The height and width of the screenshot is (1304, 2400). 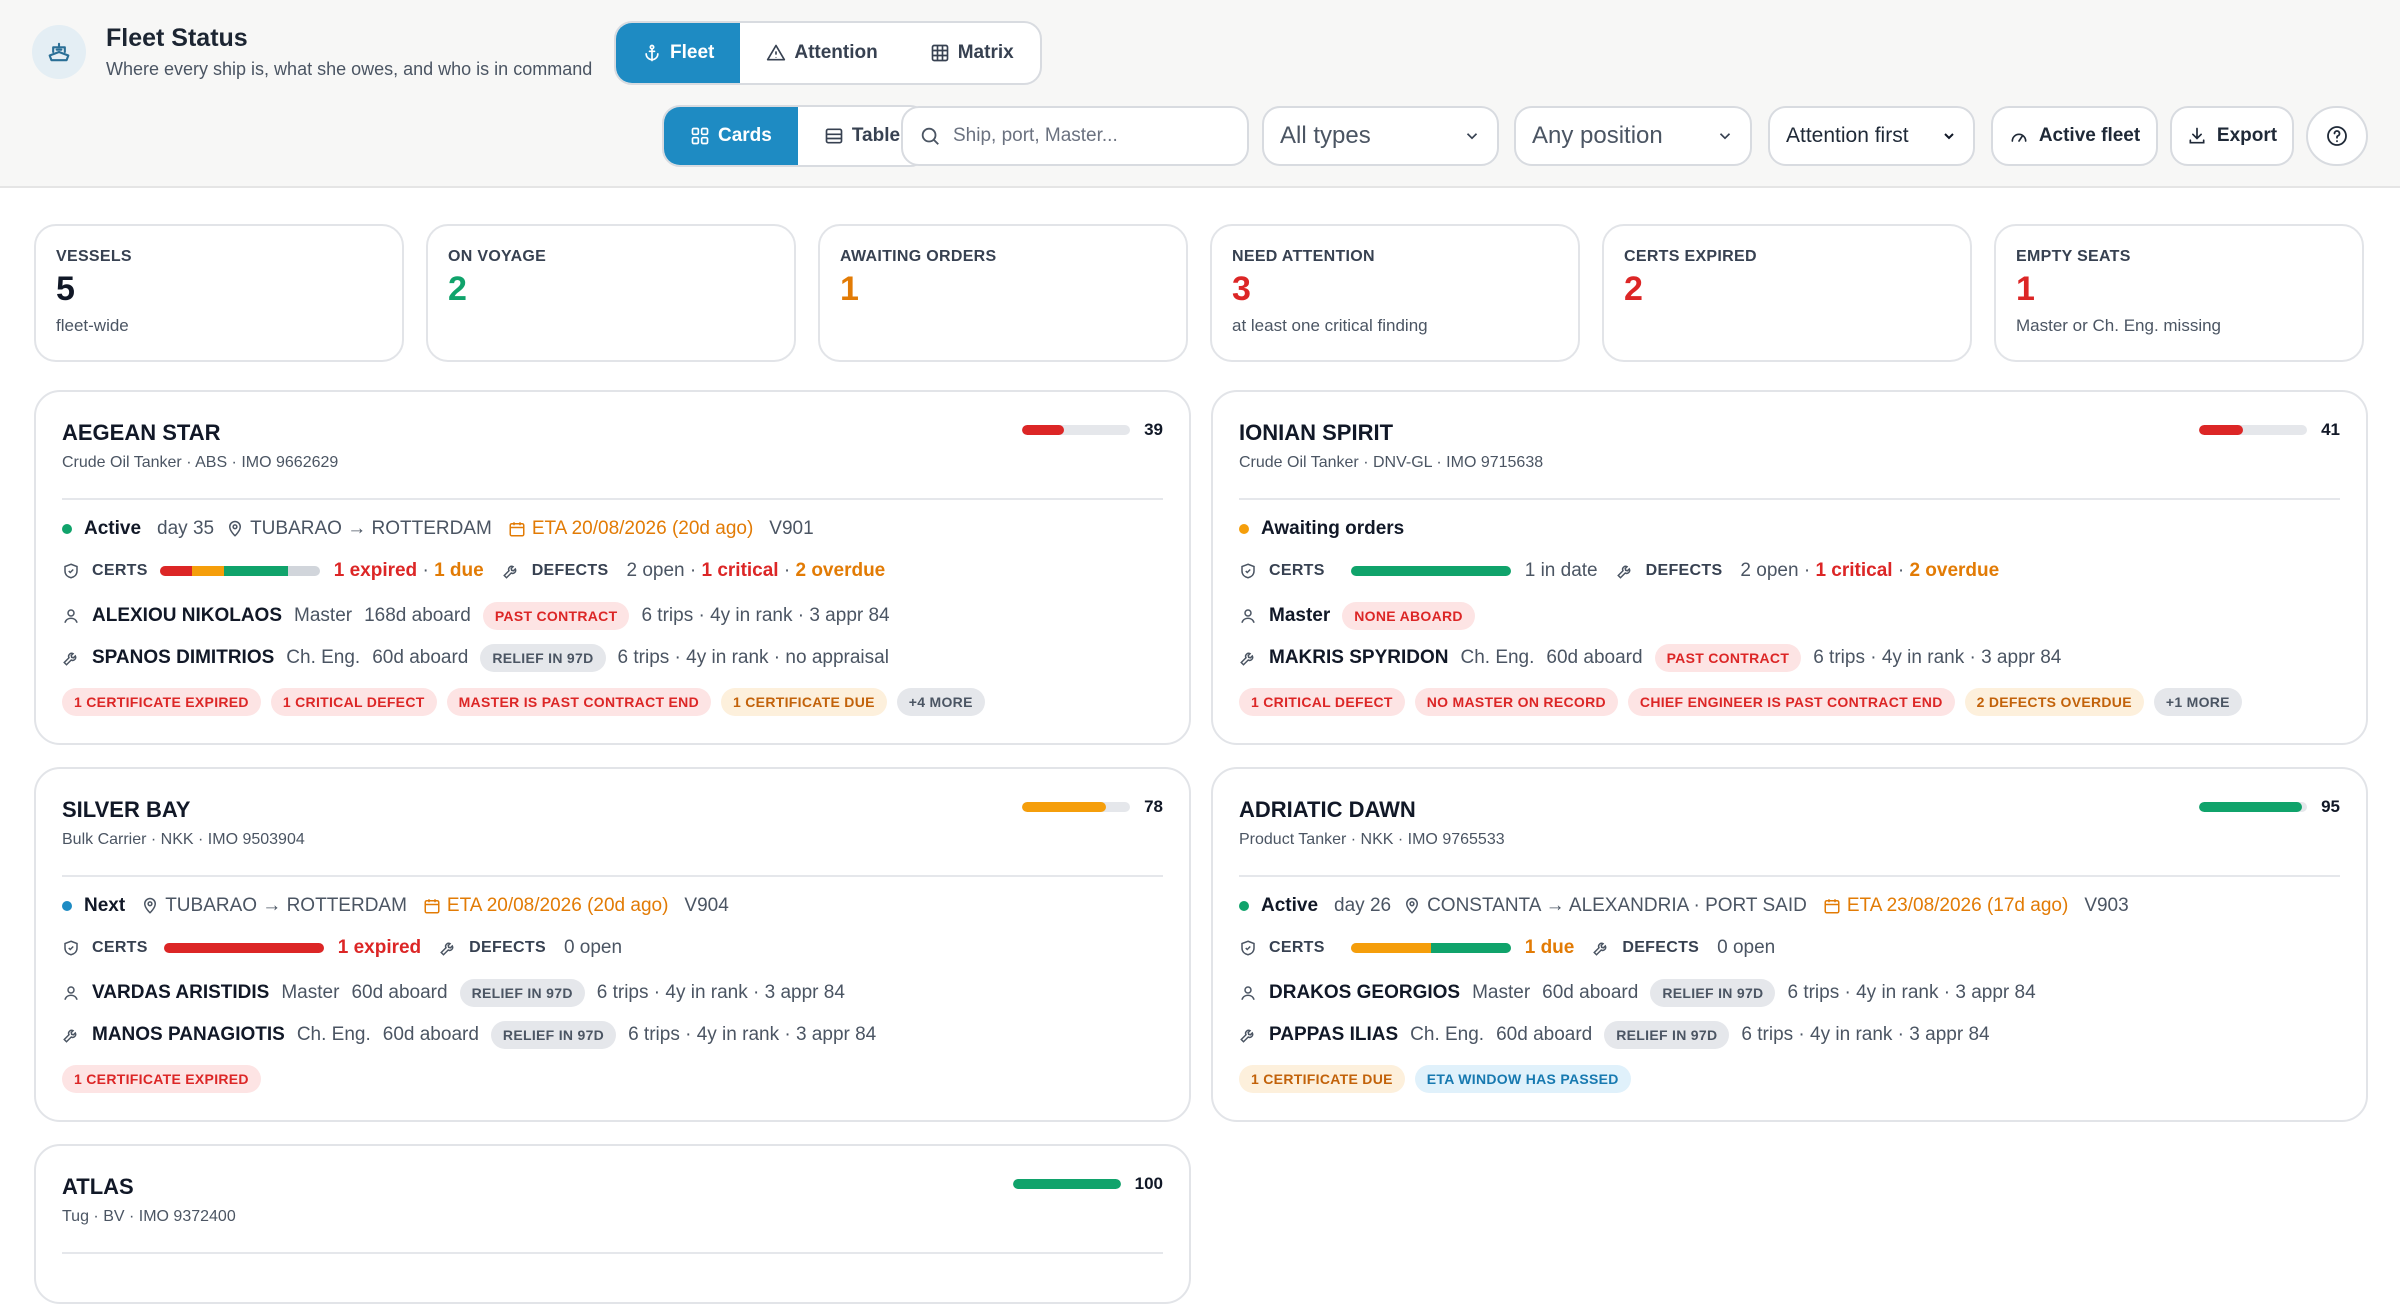 I want to click on view-toggle: Cards Table, so click(x=795, y=136).